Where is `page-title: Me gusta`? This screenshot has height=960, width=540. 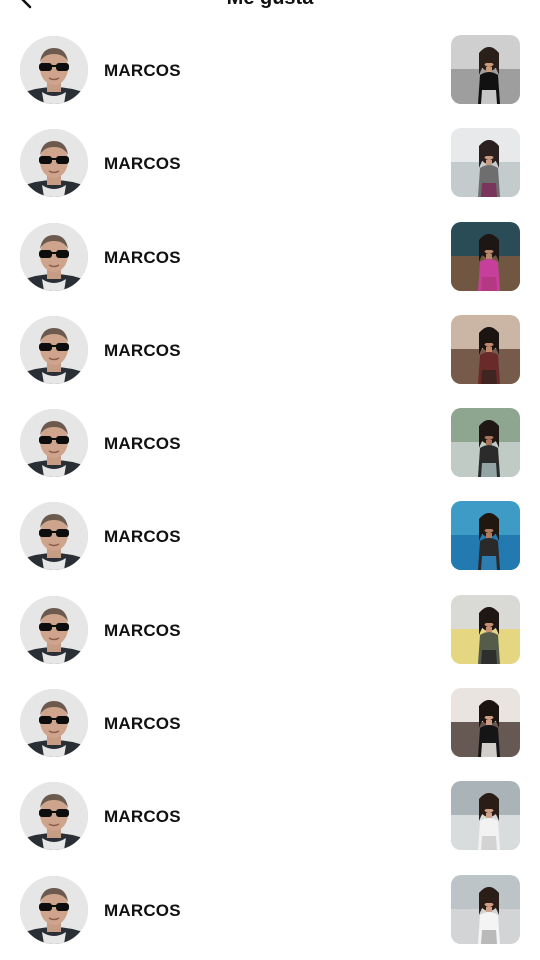 page-title: Me gusta is located at coordinates (270, 5).